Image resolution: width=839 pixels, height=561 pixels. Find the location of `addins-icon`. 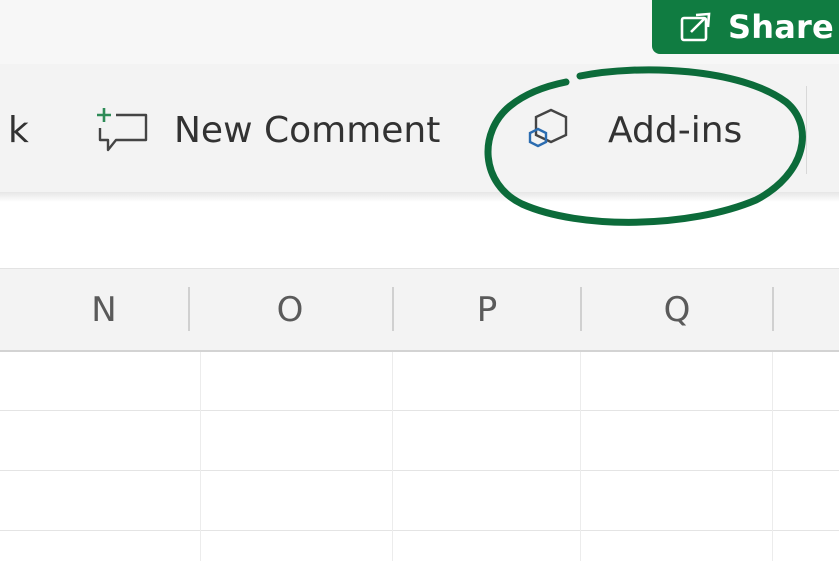

addins-icon is located at coordinates (552, 130).